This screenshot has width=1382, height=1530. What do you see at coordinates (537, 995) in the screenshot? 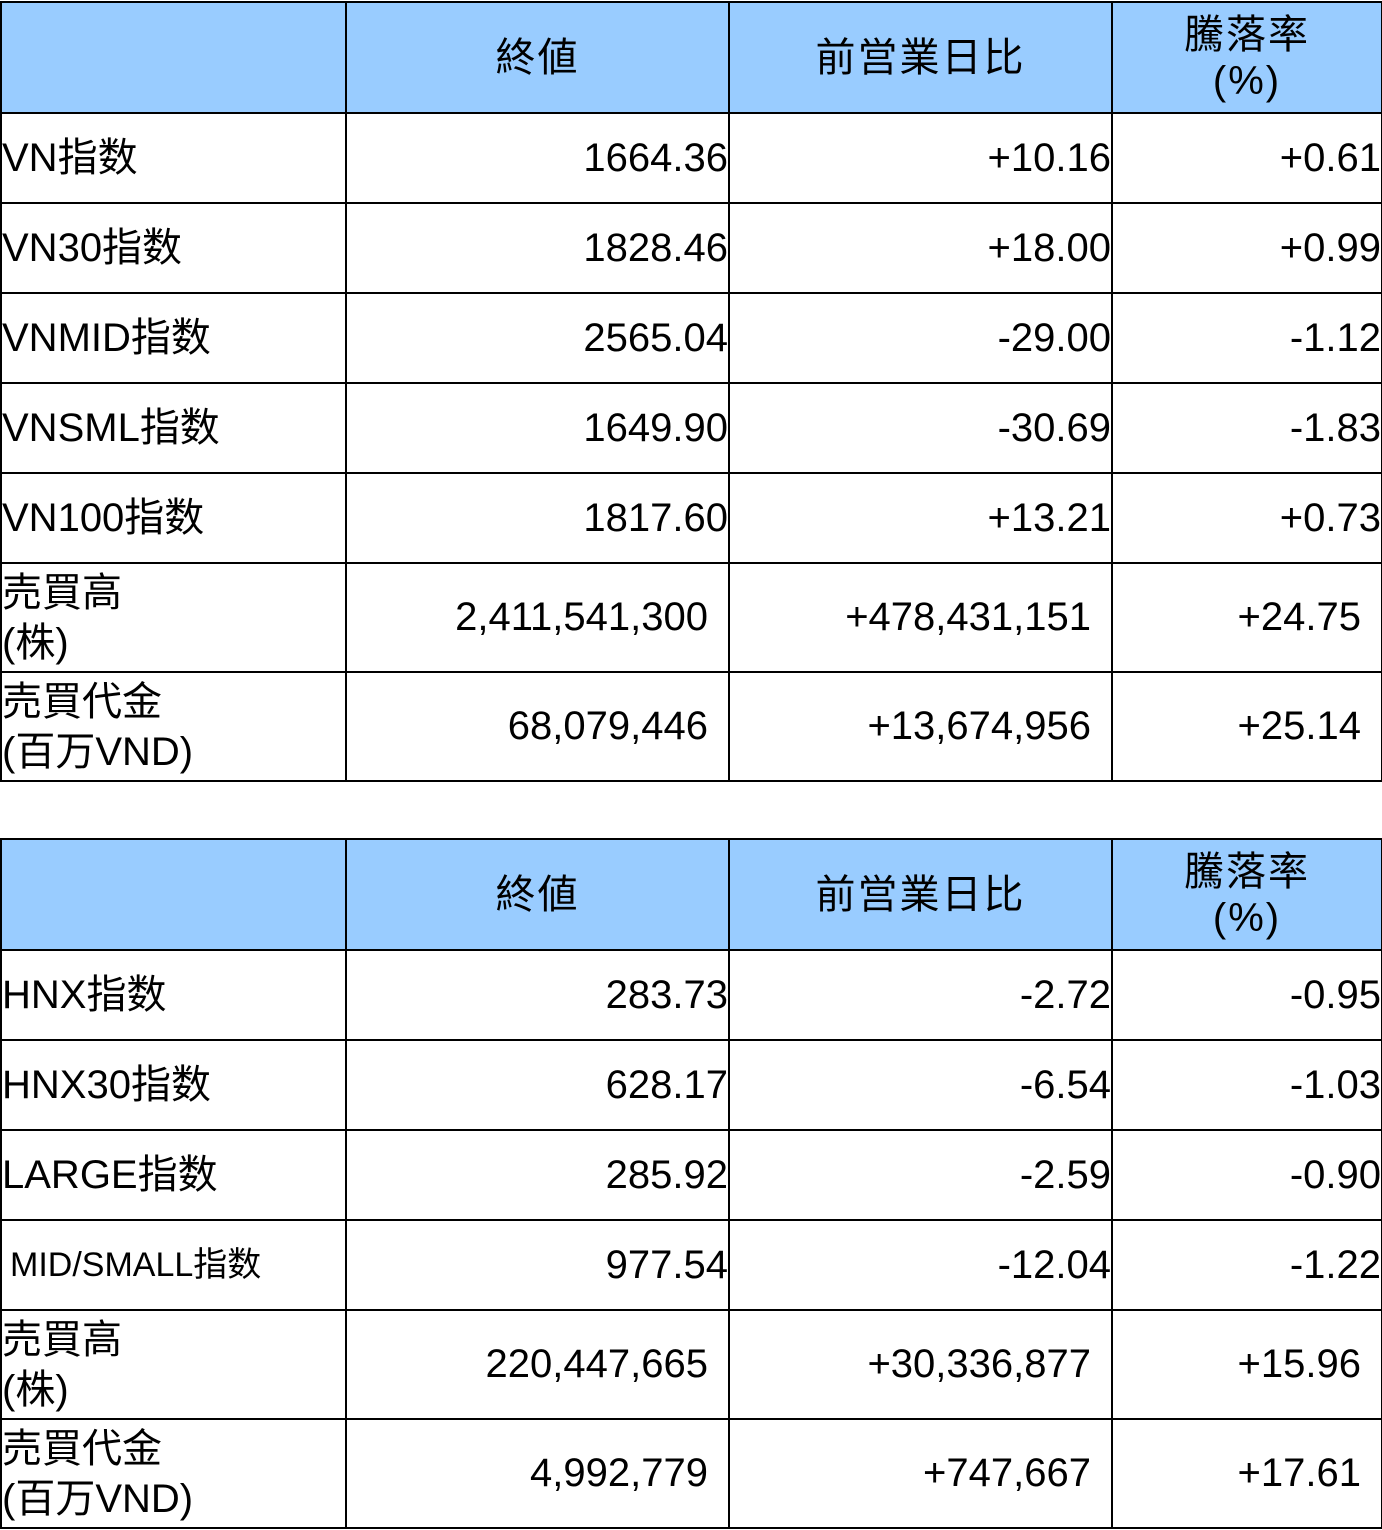
I see `close-value: 283.73` at bounding box center [537, 995].